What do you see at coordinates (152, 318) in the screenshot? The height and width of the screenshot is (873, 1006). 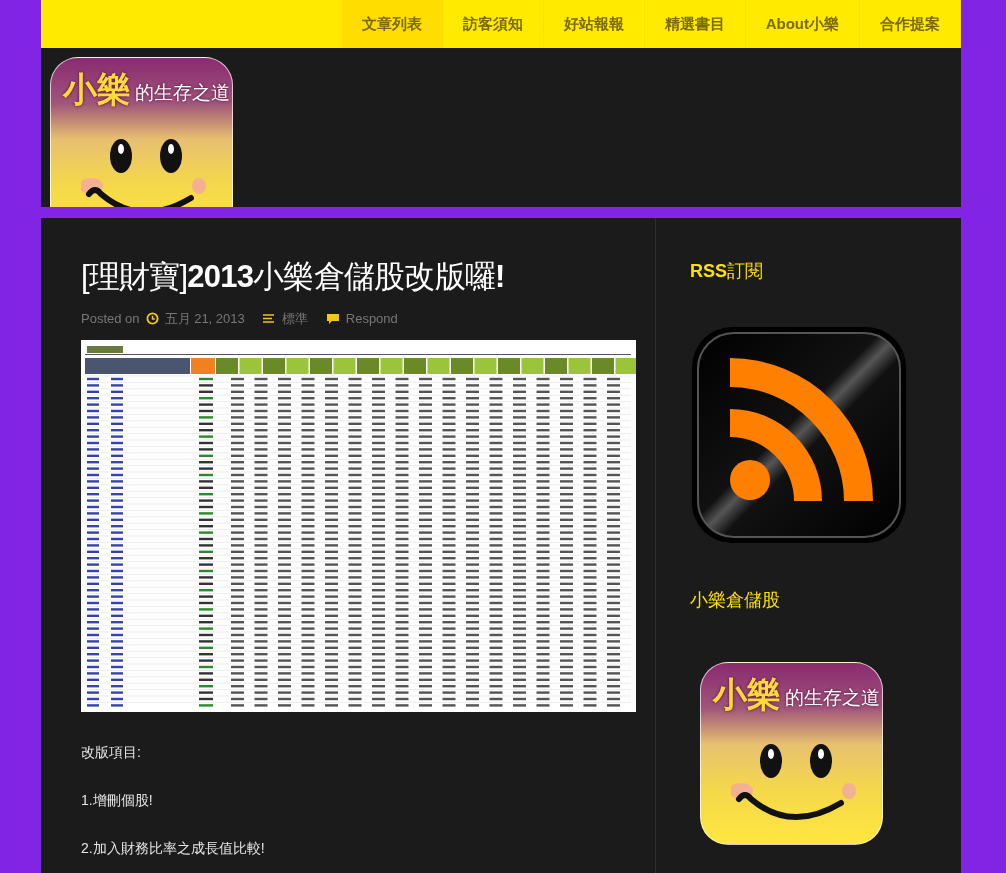 I see `clock-icon` at bounding box center [152, 318].